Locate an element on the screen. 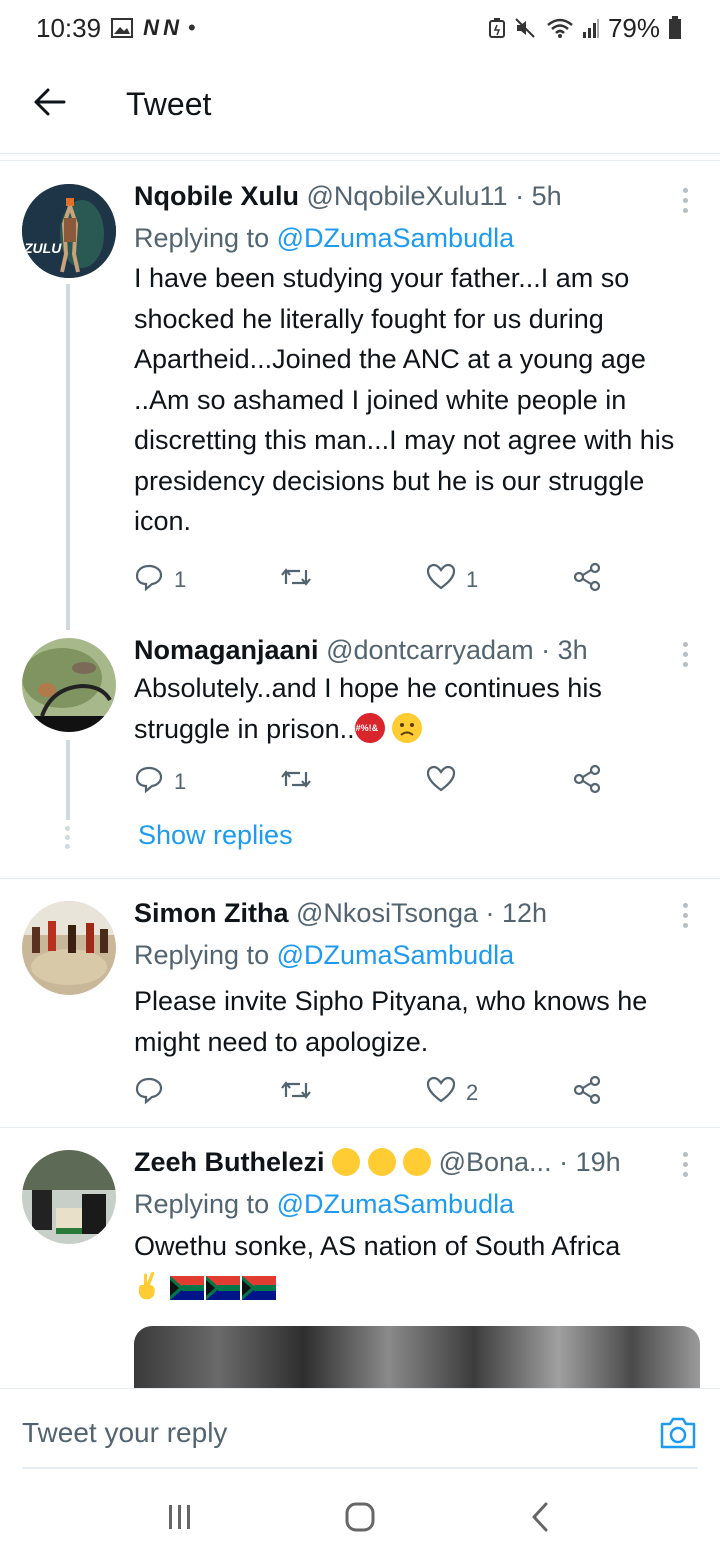  author-handle: @dontcarryadam is located at coordinates (430, 650).